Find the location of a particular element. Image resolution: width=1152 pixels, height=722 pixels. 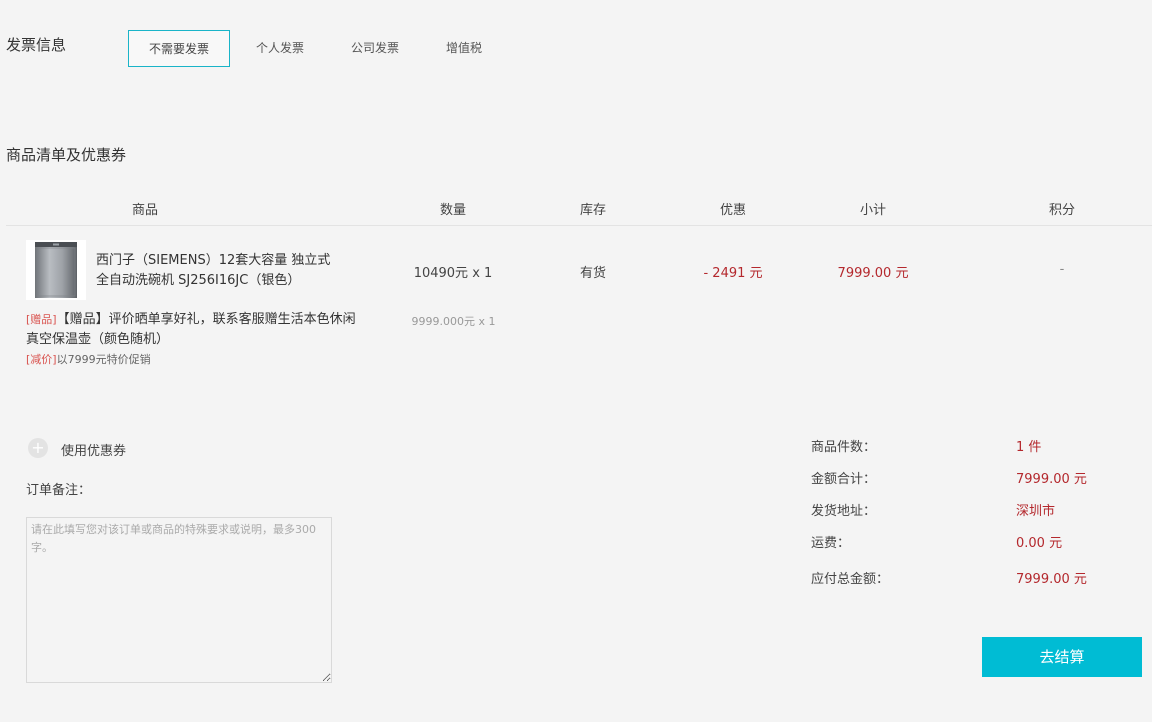

column-header-points: 积分 is located at coordinates (1061, 210).